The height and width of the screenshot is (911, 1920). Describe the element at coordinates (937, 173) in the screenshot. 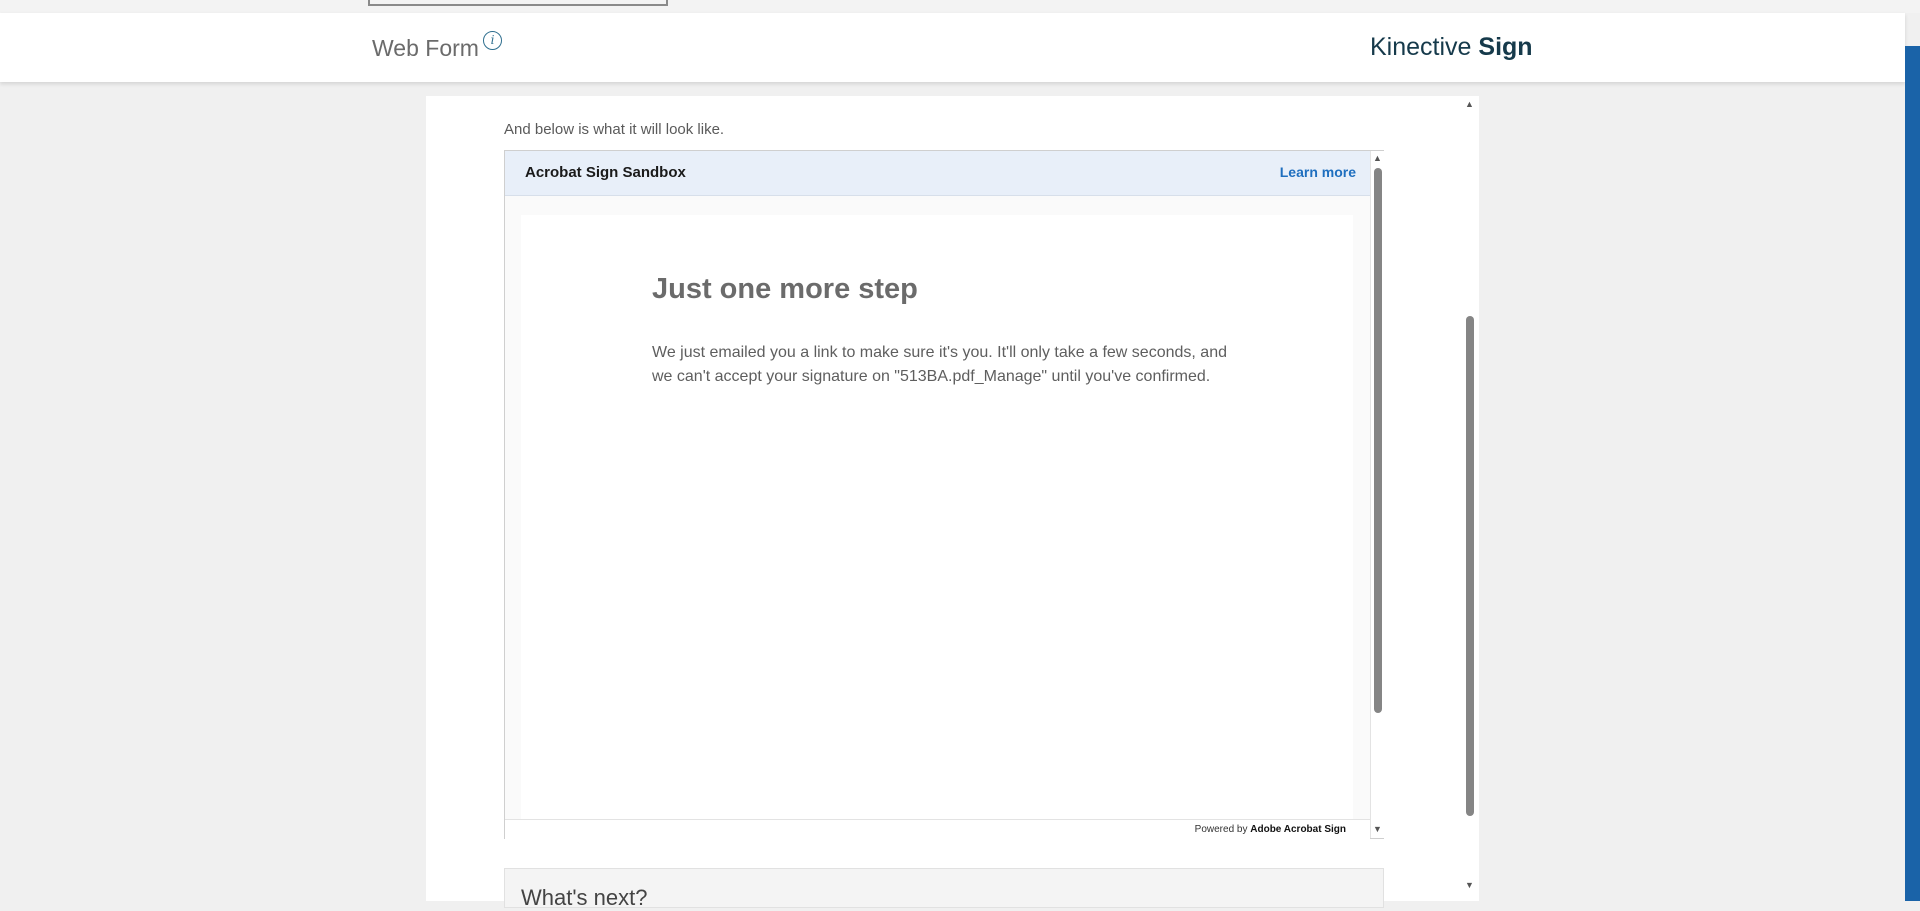

I see `preview-frame-header: Acrobat Sign Sandbox Learn more` at that location.